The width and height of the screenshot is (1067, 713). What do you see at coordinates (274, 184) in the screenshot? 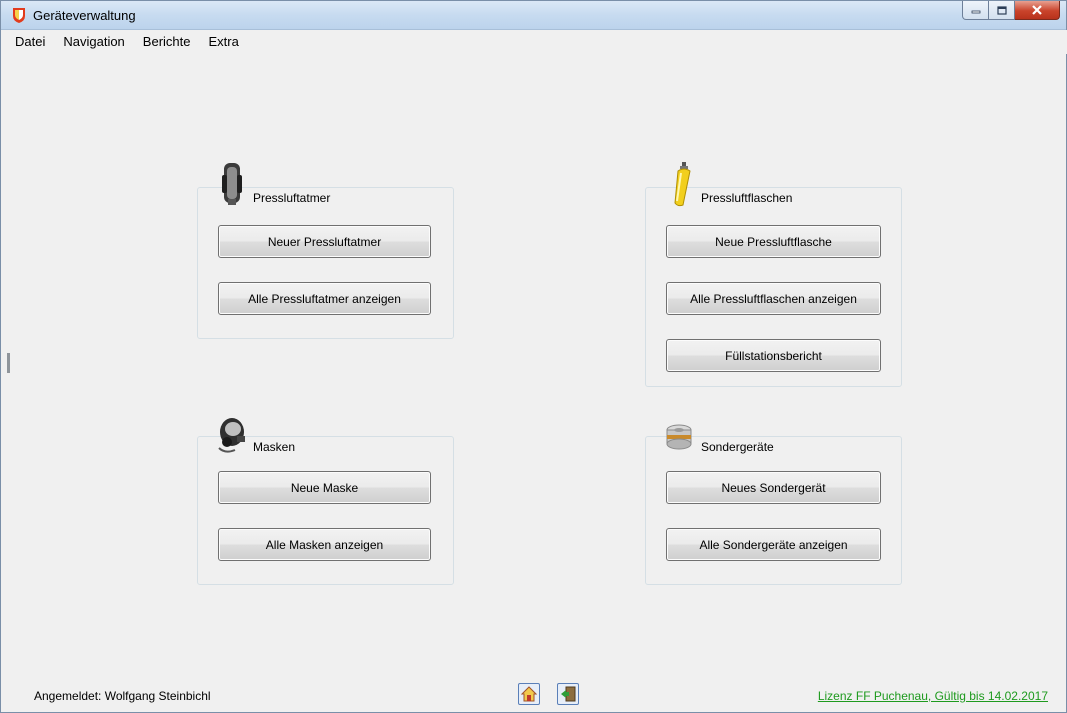
I see `group-header-pressluftatmer: Pressluftatmer` at bounding box center [274, 184].